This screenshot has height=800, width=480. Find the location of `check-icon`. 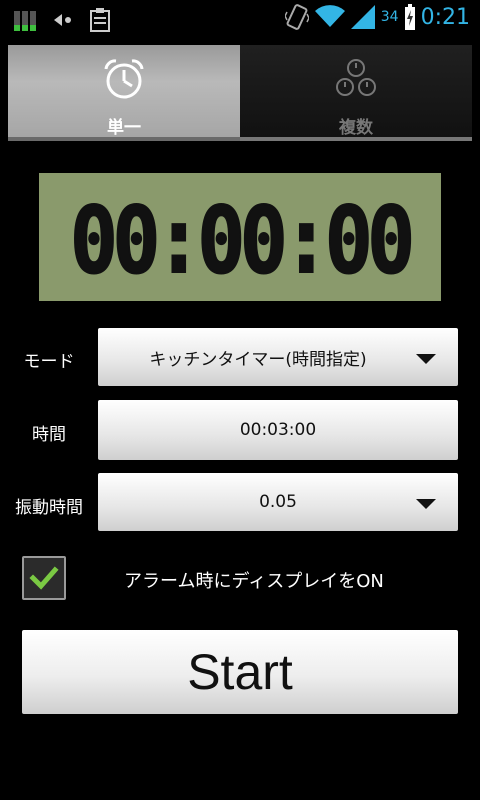

check-icon is located at coordinates (44, 578).